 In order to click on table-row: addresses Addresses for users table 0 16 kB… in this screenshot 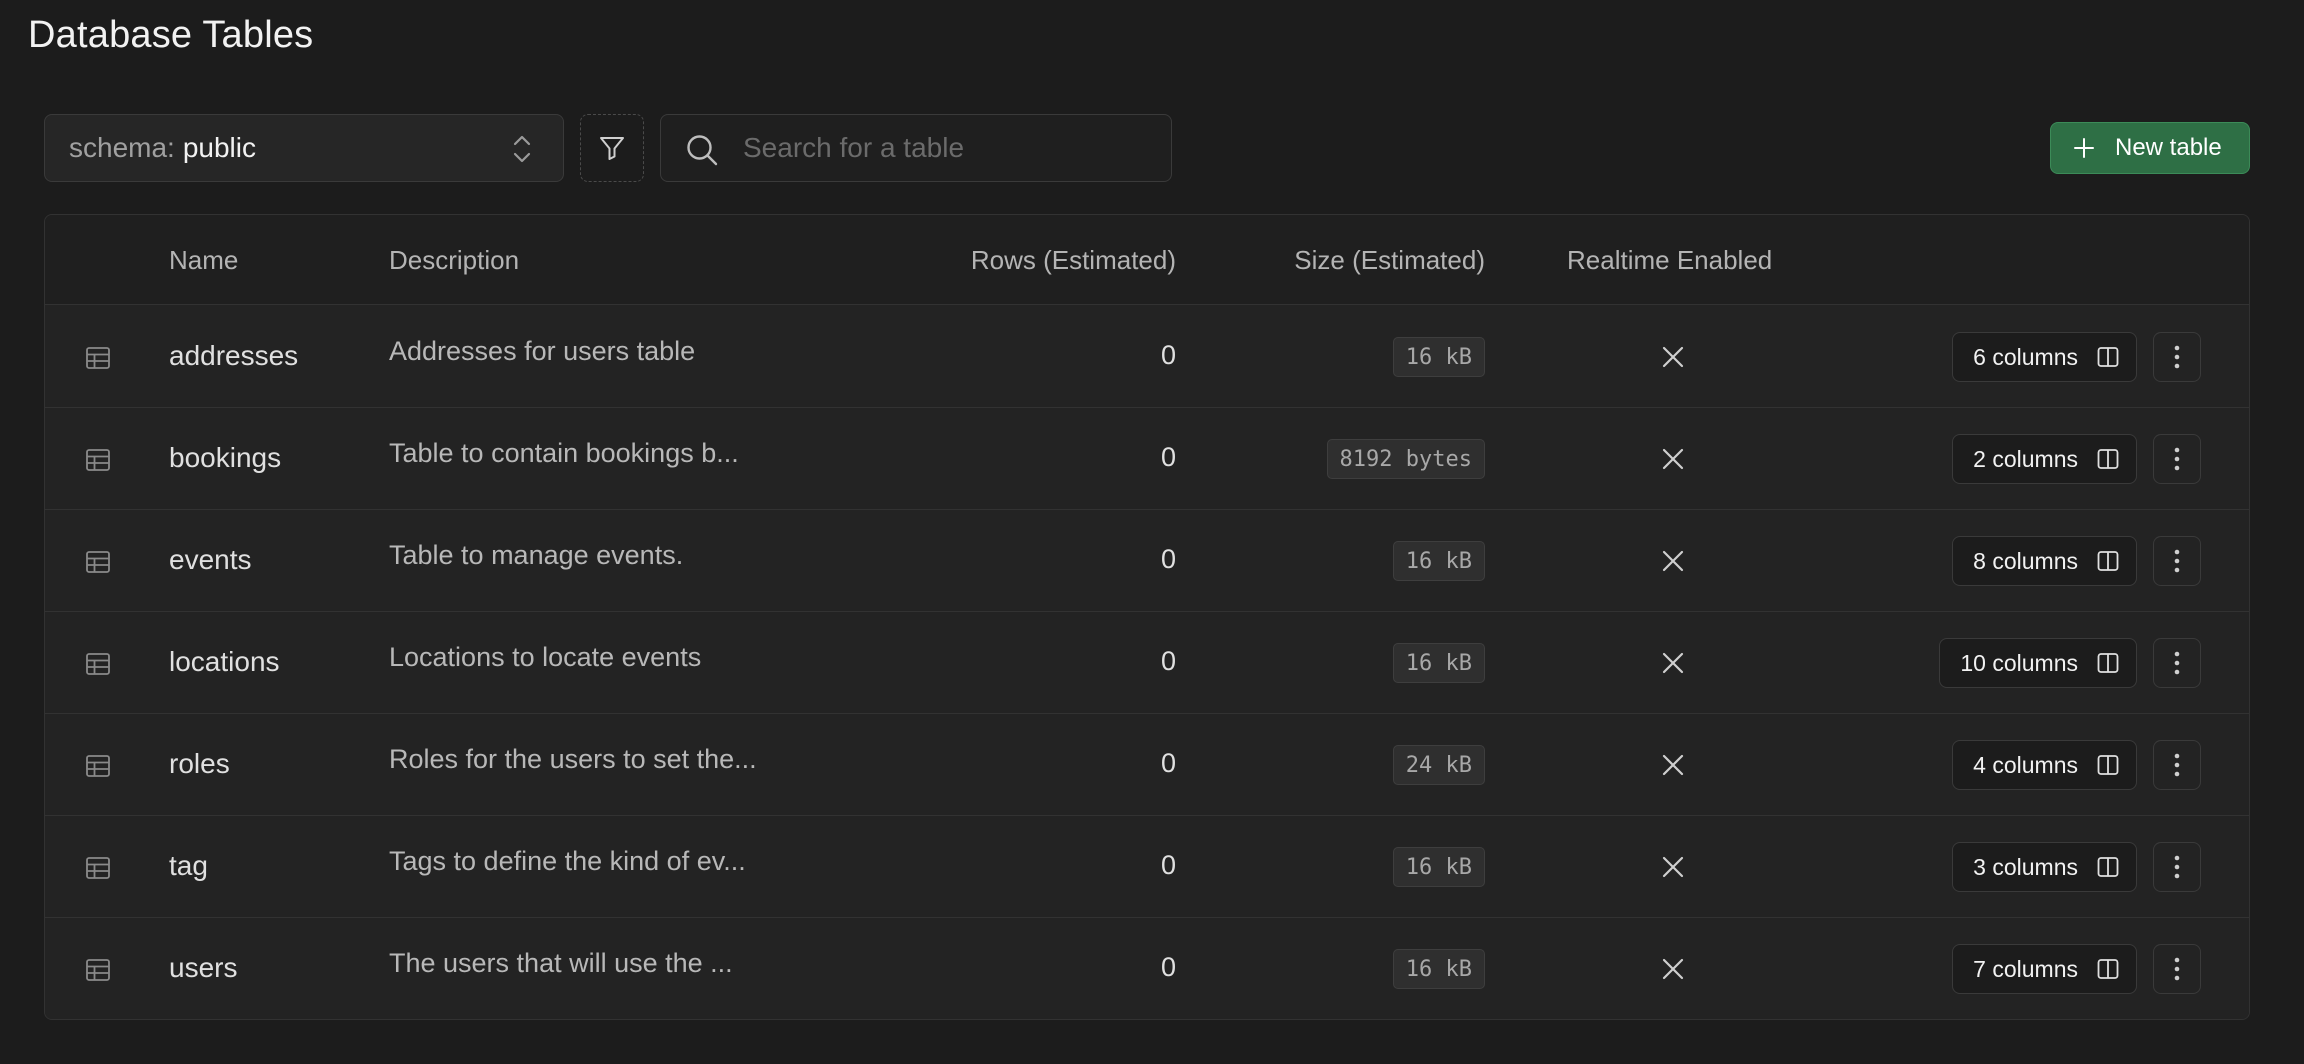, I will do `click(1147, 357)`.